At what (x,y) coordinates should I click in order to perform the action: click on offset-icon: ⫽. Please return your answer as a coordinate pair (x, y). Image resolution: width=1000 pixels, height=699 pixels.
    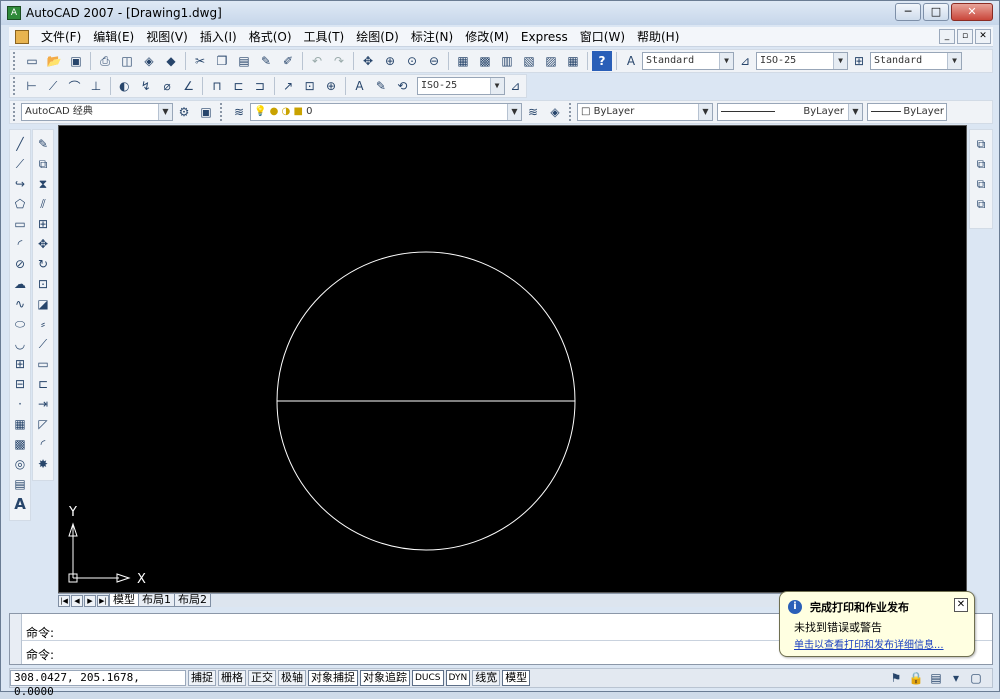
    Looking at the image, I should click on (43, 204).